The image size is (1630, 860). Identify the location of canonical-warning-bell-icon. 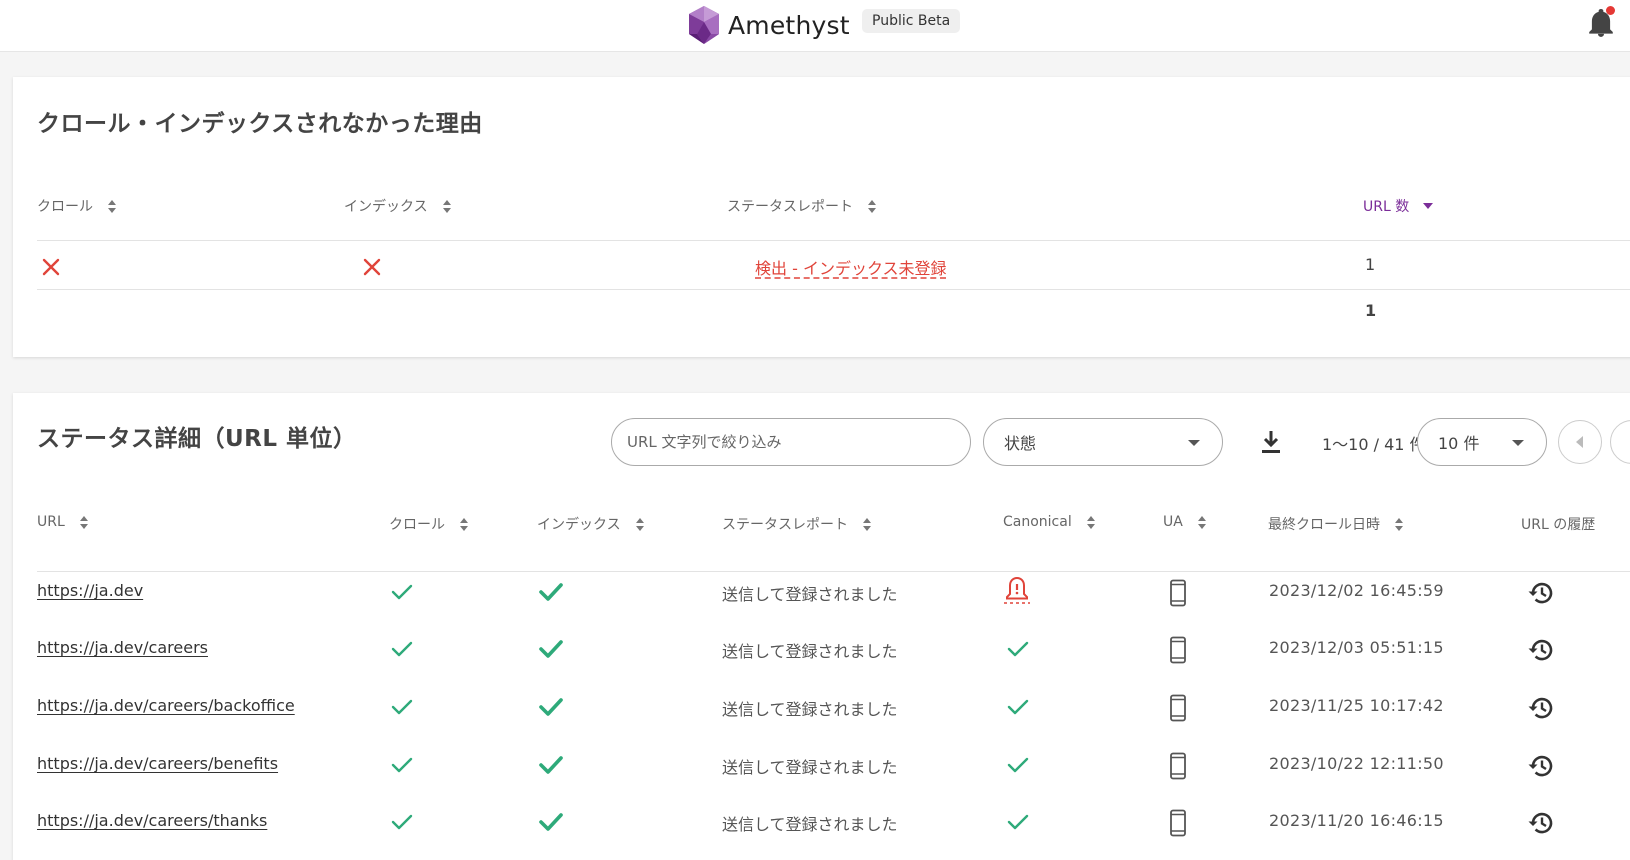
(1017, 592).